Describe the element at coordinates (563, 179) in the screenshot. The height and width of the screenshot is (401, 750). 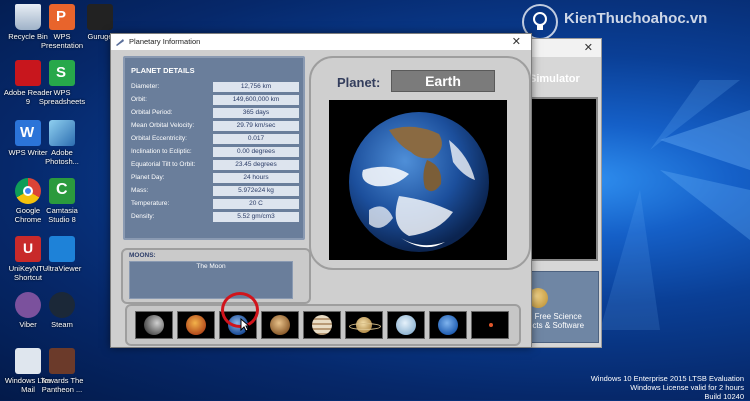
I see `simulator-display` at that location.